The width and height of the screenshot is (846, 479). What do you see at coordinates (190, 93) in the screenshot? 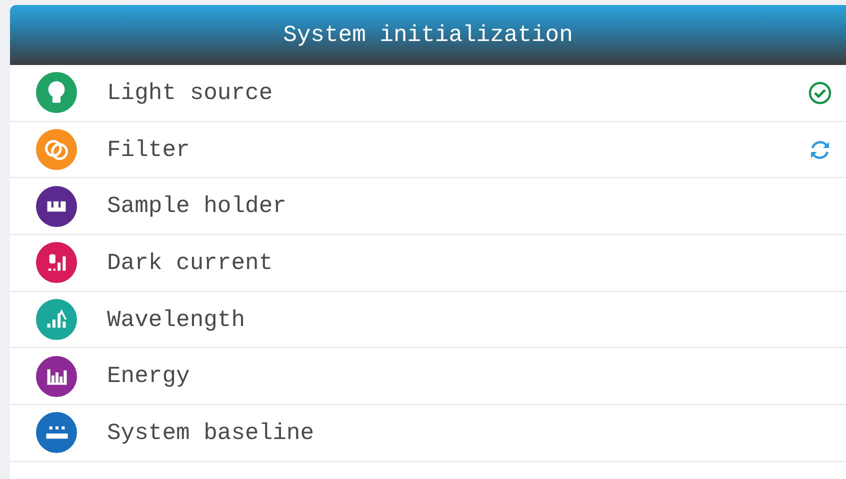
I see `step-label: Light source` at bounding box center [190, 93].